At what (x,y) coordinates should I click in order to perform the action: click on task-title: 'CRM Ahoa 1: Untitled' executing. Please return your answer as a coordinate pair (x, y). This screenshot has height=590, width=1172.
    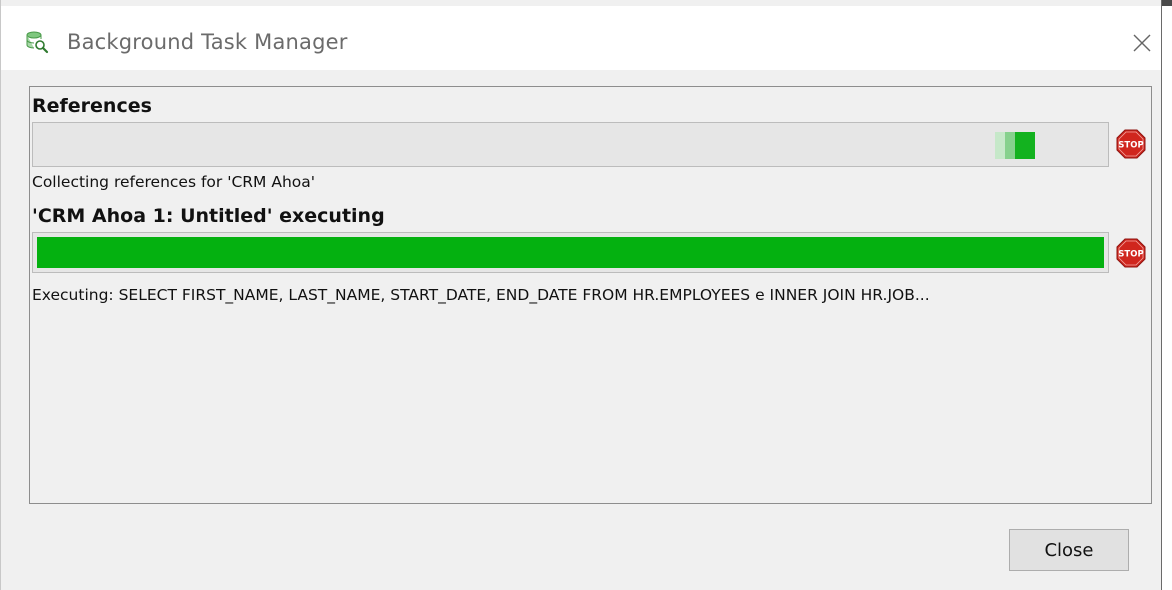
    Looking at the image, I should click on (208, 216).